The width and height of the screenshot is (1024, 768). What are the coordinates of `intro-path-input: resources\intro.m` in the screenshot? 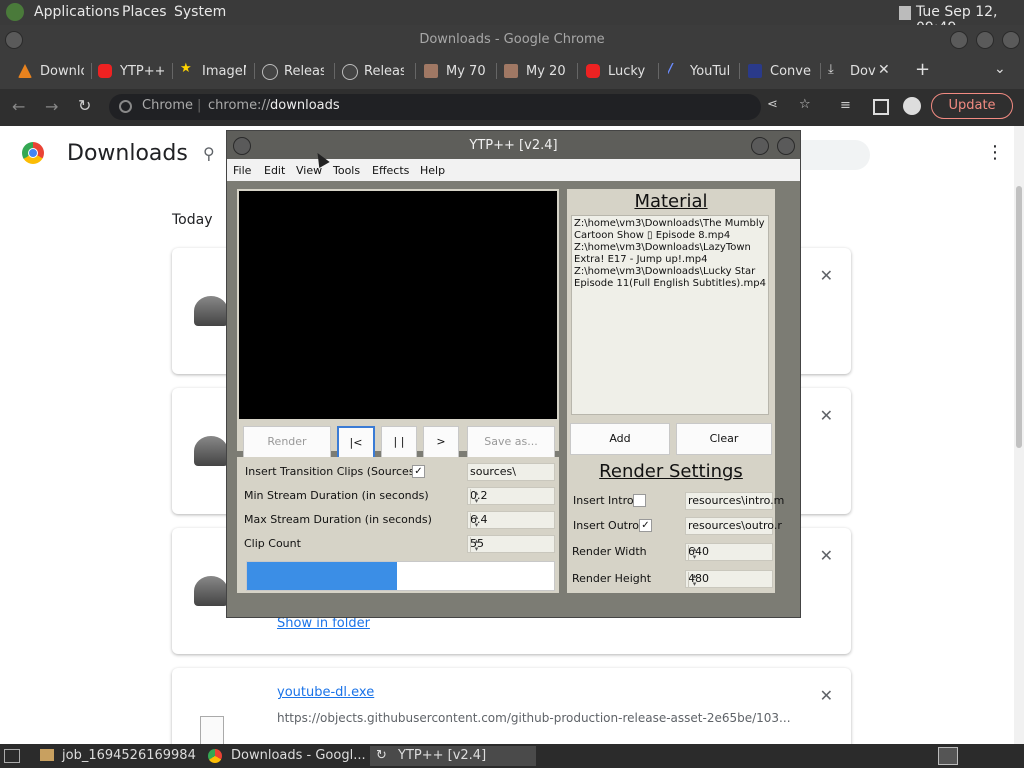 It's located at (734, 501).